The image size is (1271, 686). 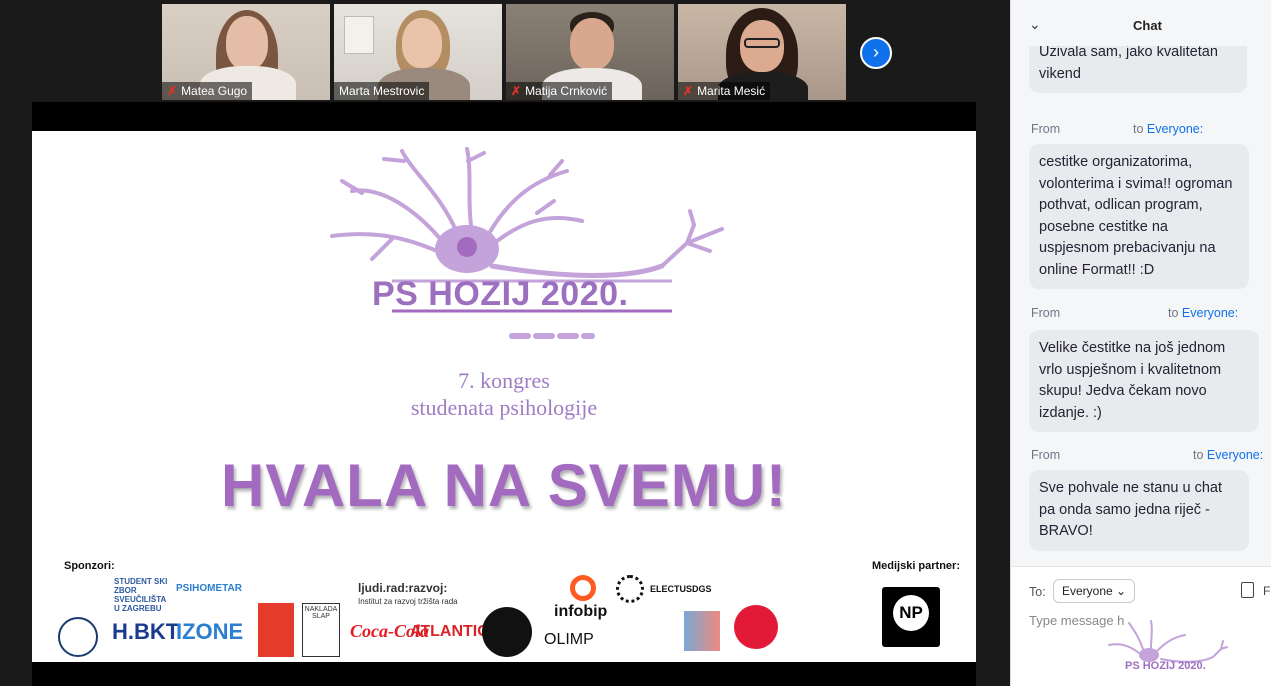 What do you see at coordinates (504, 380) in the screenshot?
I see `slide-subtitle-line1: 7. kongres` at bounding box center [504, 380].